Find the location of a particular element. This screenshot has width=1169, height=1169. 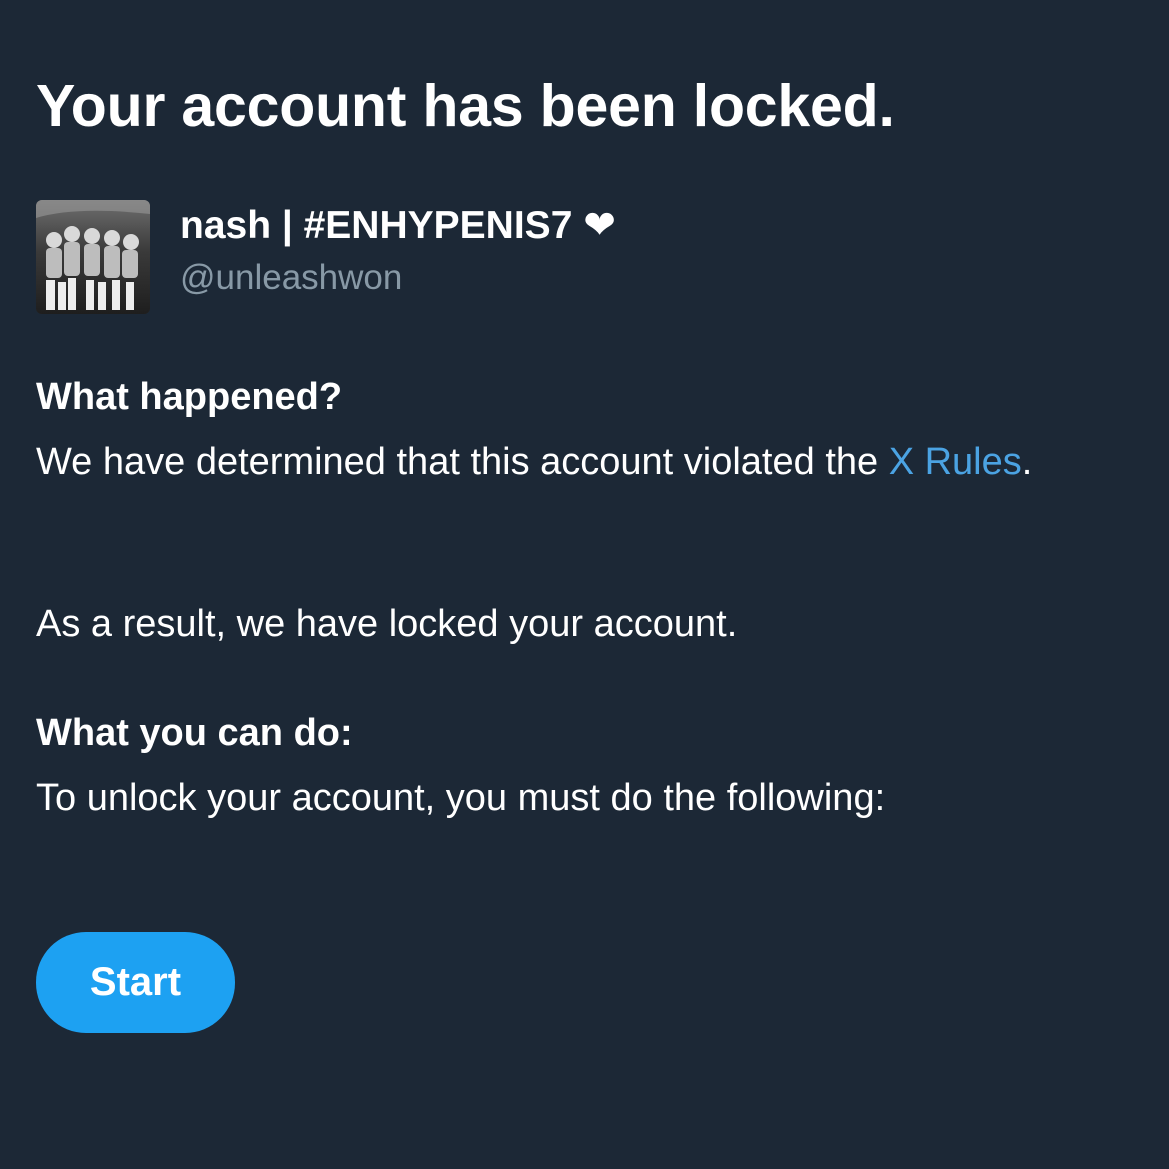

page-title: Your account has been locked. is located at coordinates (465, 106).